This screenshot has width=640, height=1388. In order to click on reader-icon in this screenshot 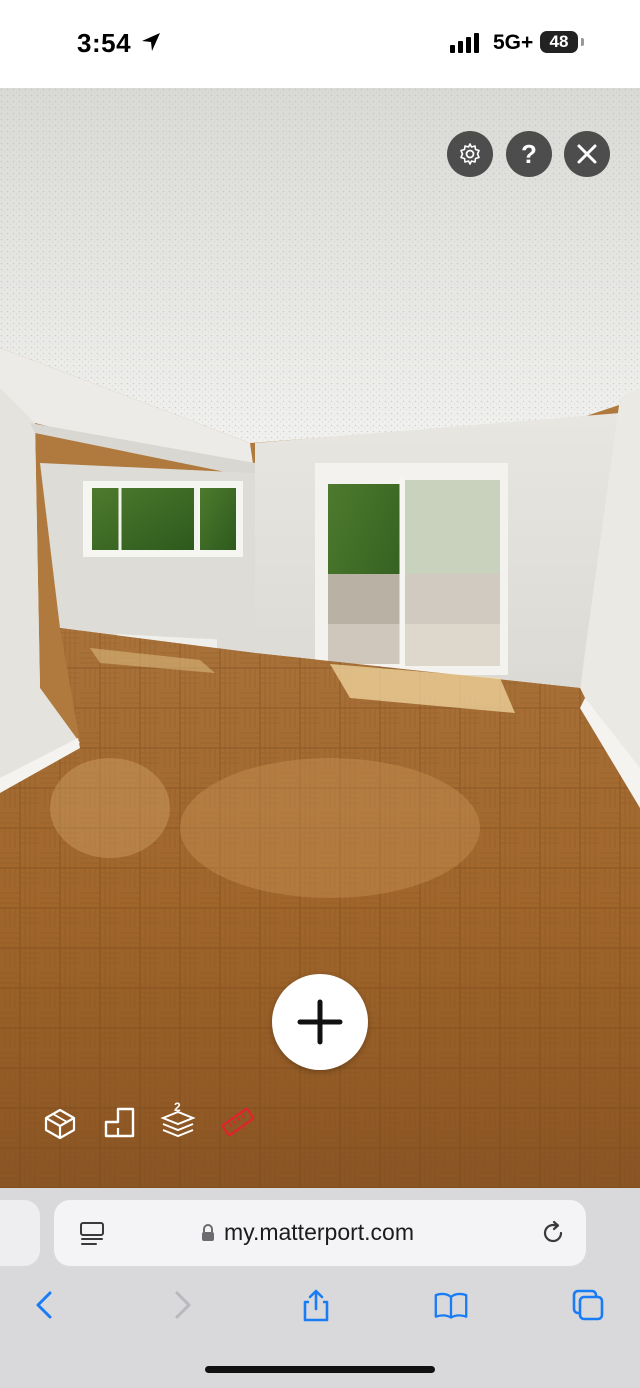, I will do `click(92, 1234)`.